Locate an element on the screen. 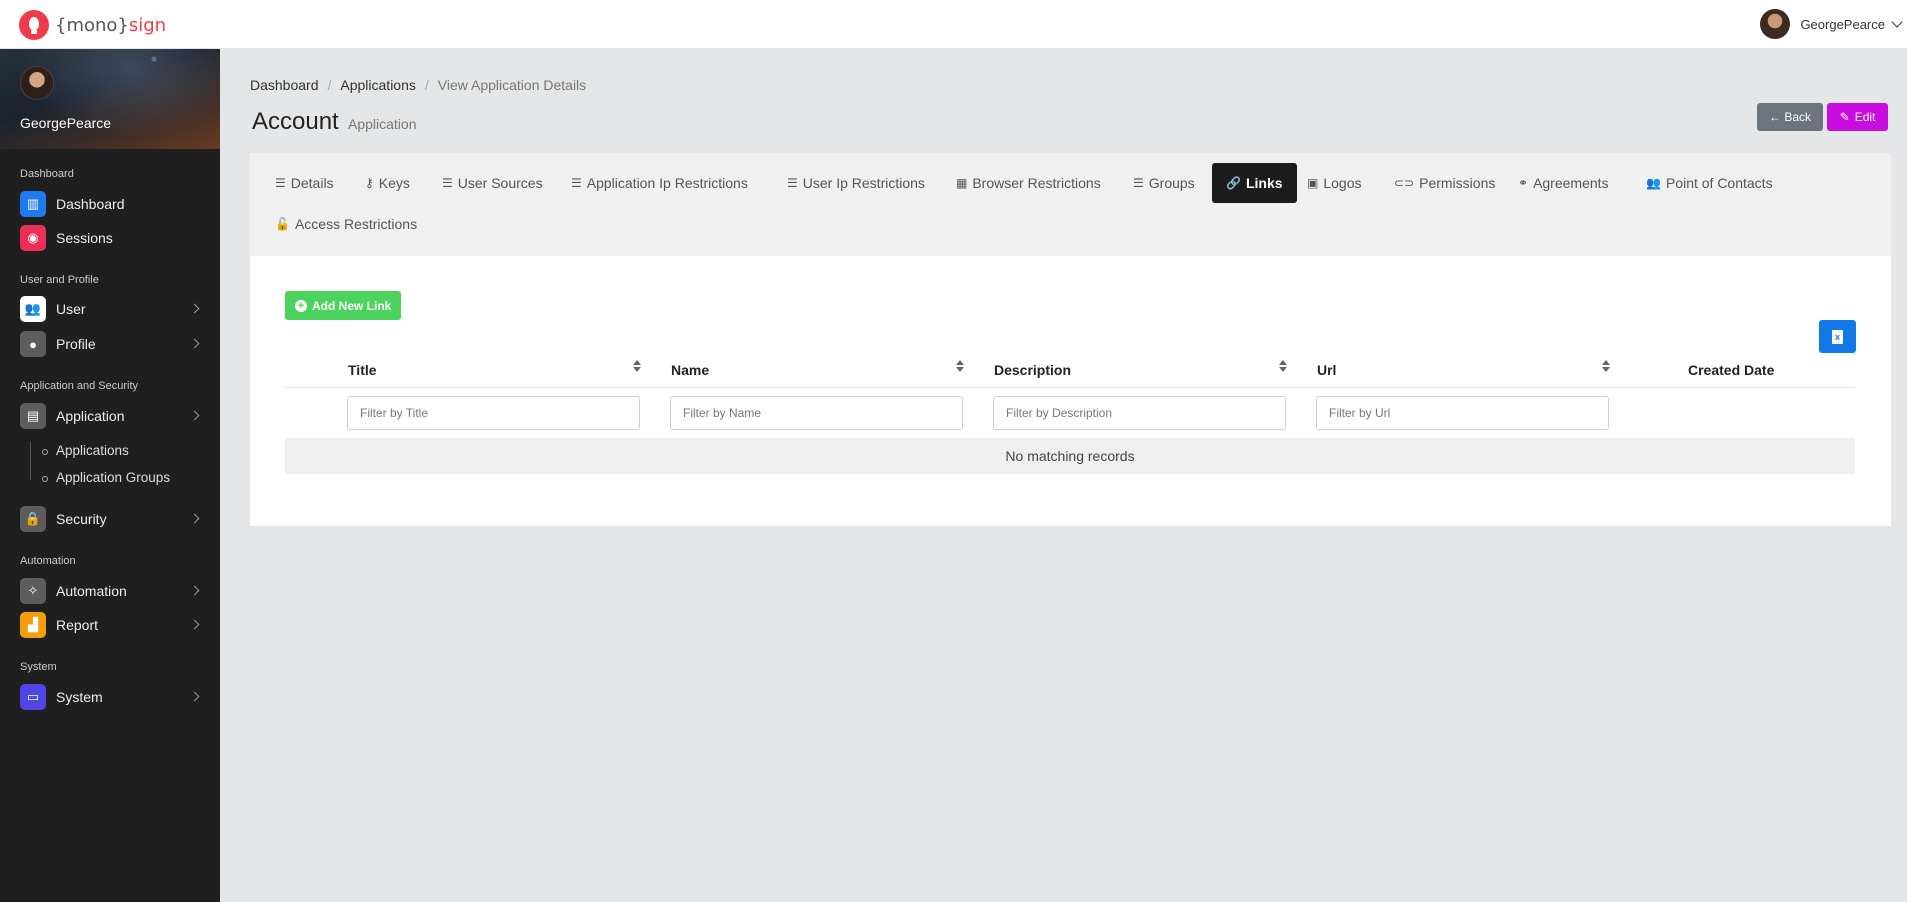 This screenshot has width=1907, height=902. plus-circle-icon: + is located at coordinates (301, 305).